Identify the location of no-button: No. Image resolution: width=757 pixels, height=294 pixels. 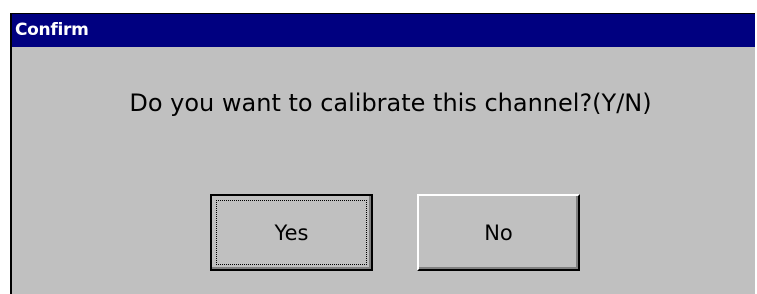
(498, 232).